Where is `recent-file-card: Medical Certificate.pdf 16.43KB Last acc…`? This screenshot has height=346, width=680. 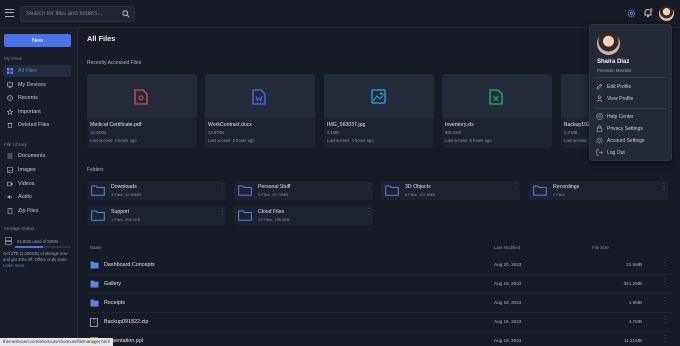 recent-file-card: Medical Certificate.pdf 16.43KB Last acc… is located at coordinates (142, 111).